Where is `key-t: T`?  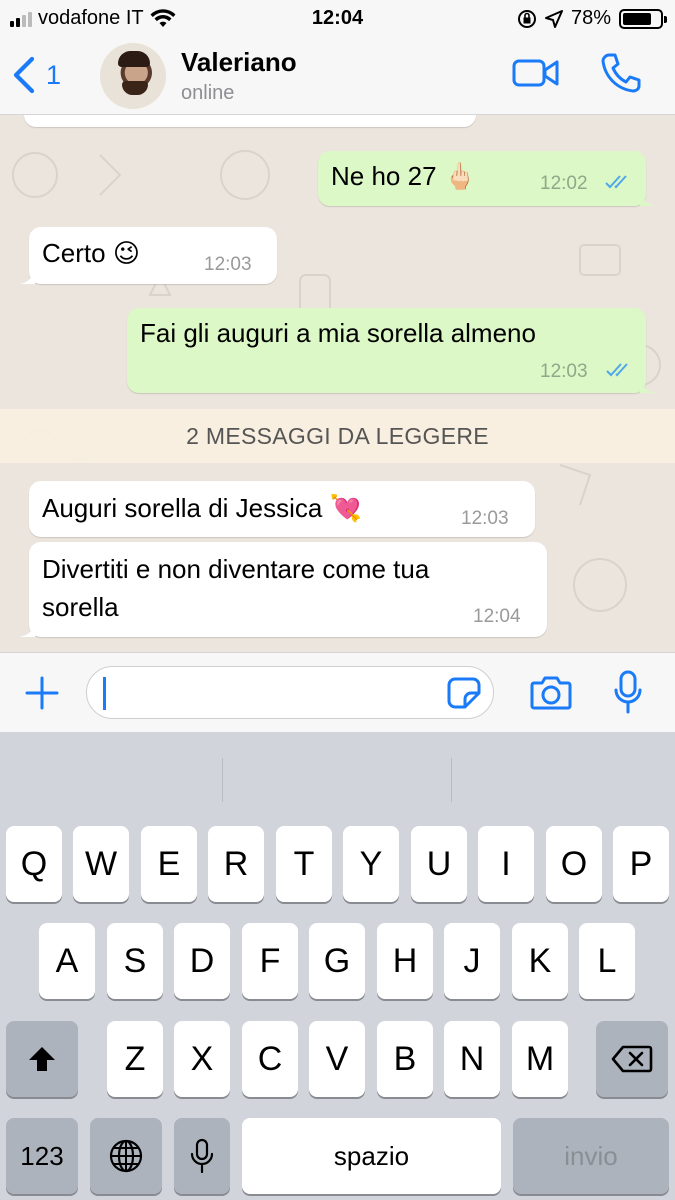 key-t: T is located at coordinates (304, 864).